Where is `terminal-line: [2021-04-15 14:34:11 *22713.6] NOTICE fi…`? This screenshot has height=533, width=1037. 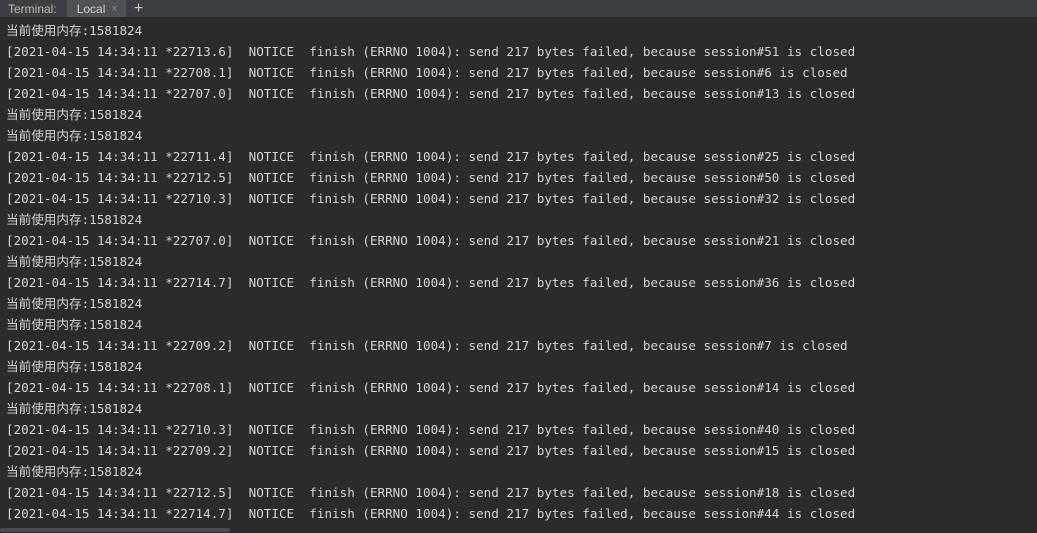
terminal-line: [2021-04-15 14:34:11 *22713.6] NOTICE fi… is located at coordinates (431, 51).